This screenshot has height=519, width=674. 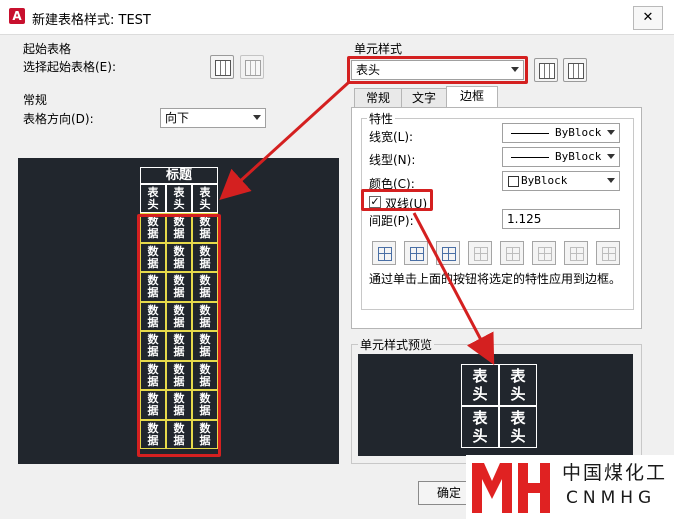 I want to click on watermark-logo, so click(x=511, y=488).